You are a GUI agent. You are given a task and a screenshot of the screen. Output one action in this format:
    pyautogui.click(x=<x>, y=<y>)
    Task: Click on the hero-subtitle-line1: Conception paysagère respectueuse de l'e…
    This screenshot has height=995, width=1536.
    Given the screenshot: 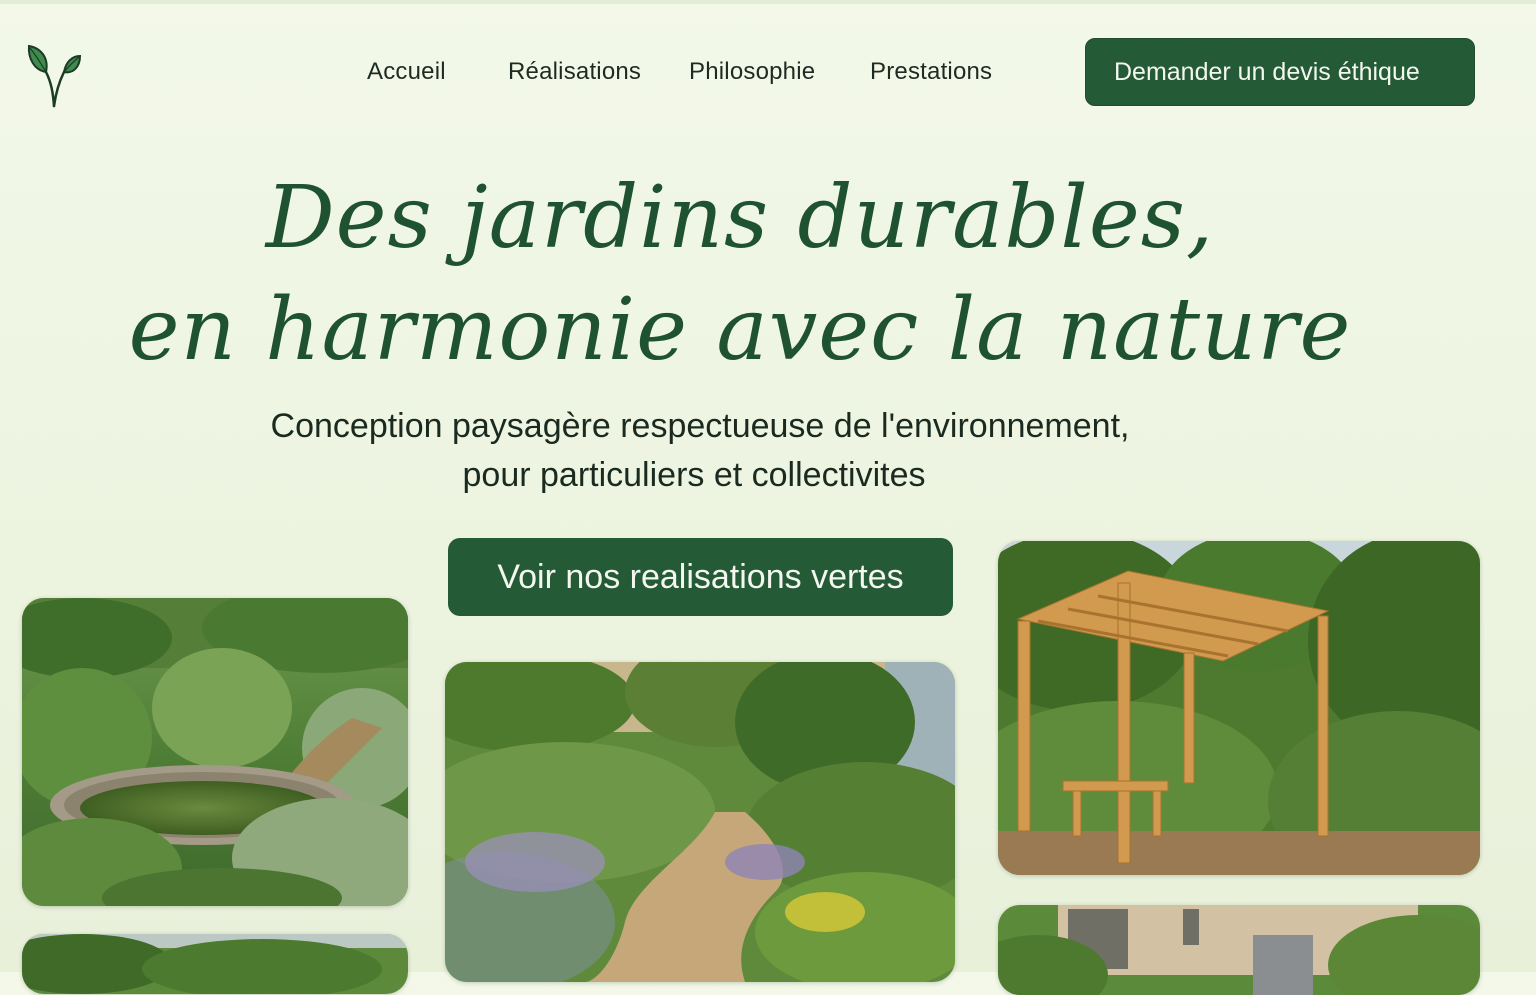 What is the action you would take?
    pyautogui.click(x=700, y=426)
    